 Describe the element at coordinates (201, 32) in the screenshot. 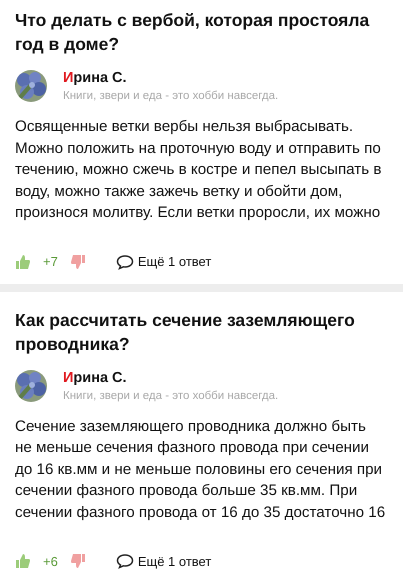

I see `question-title: Что делать с вербой, которая простояла год в доме?` at that location.